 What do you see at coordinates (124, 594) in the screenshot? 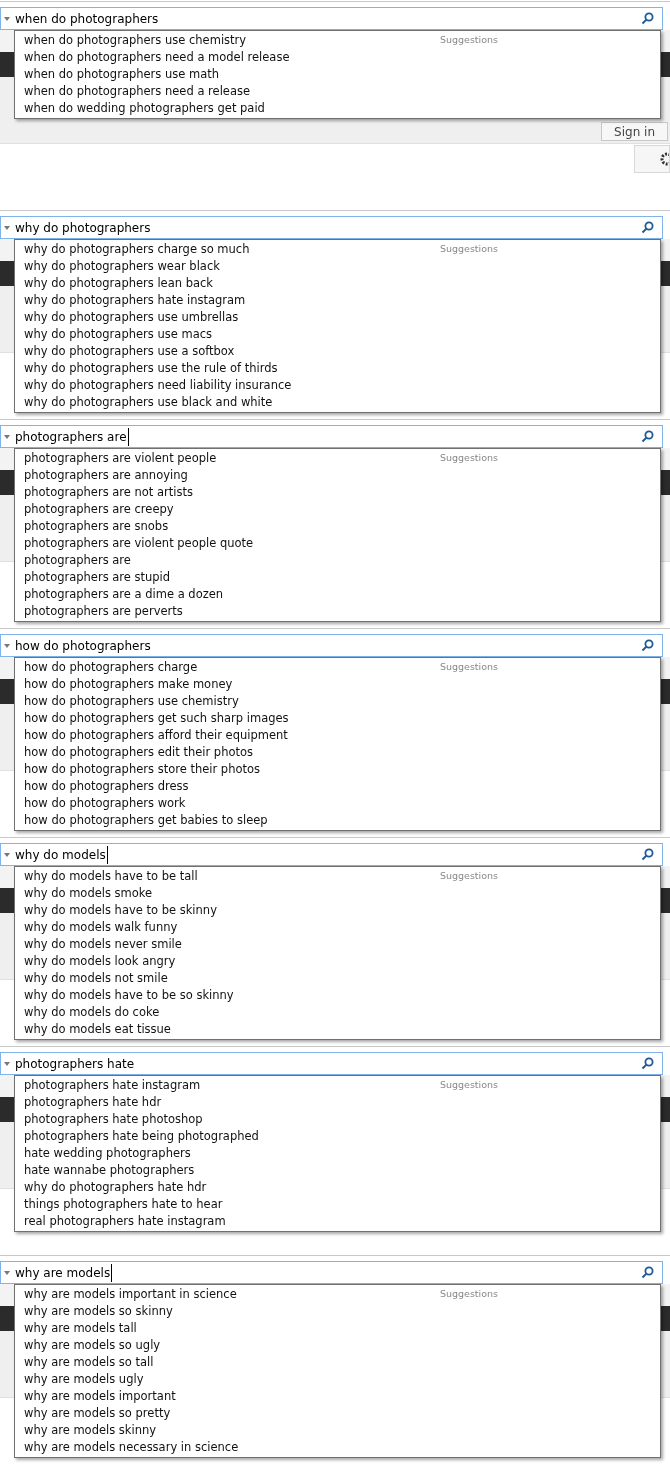
I see `suggestion-item: photographers are a dime a dozen` at bounding box center [124, 594].